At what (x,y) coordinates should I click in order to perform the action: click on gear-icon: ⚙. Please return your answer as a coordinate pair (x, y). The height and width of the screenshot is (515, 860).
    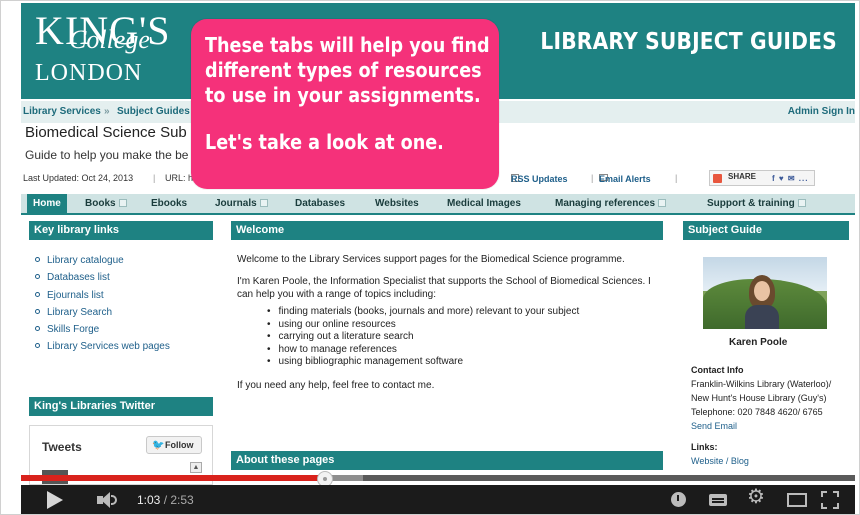
    Looking at the image, I should click on (756, 497).